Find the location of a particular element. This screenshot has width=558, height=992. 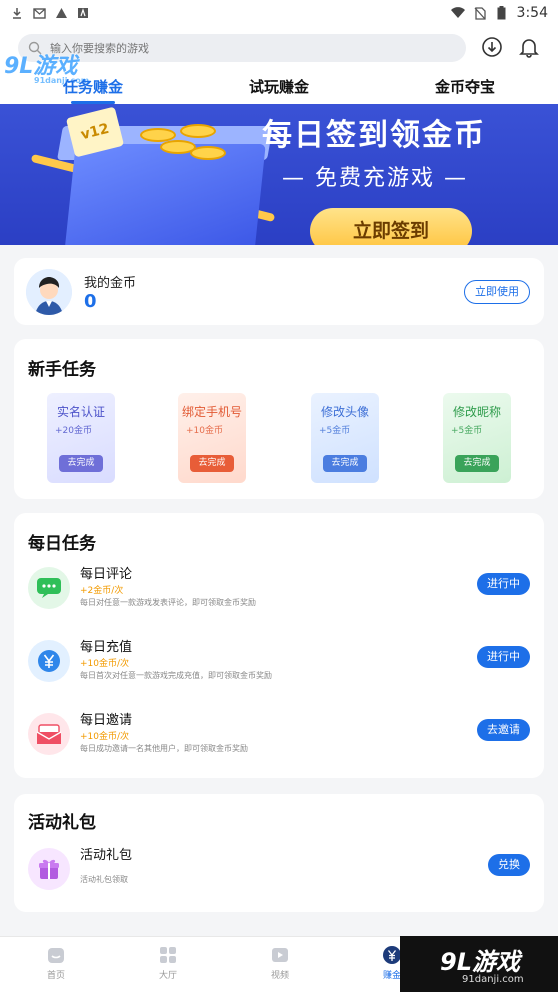

redeem-button: 兑换 is located at coordinates (509, 865).